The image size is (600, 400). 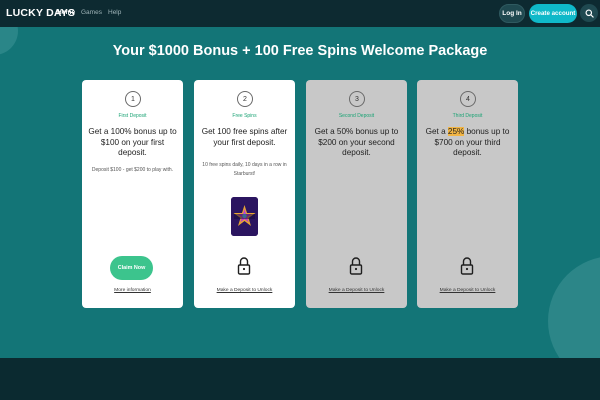 What do you see at coordinates (132, 290) in the screenshot?
I see `more-information-link: More information` at bounding box center [132, 290].